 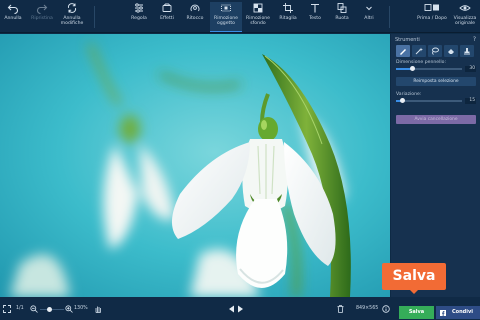 What do you see at coordinates (98, 309) in the screenshot?
I see `hand-icon` at bounding box center [98, 309].